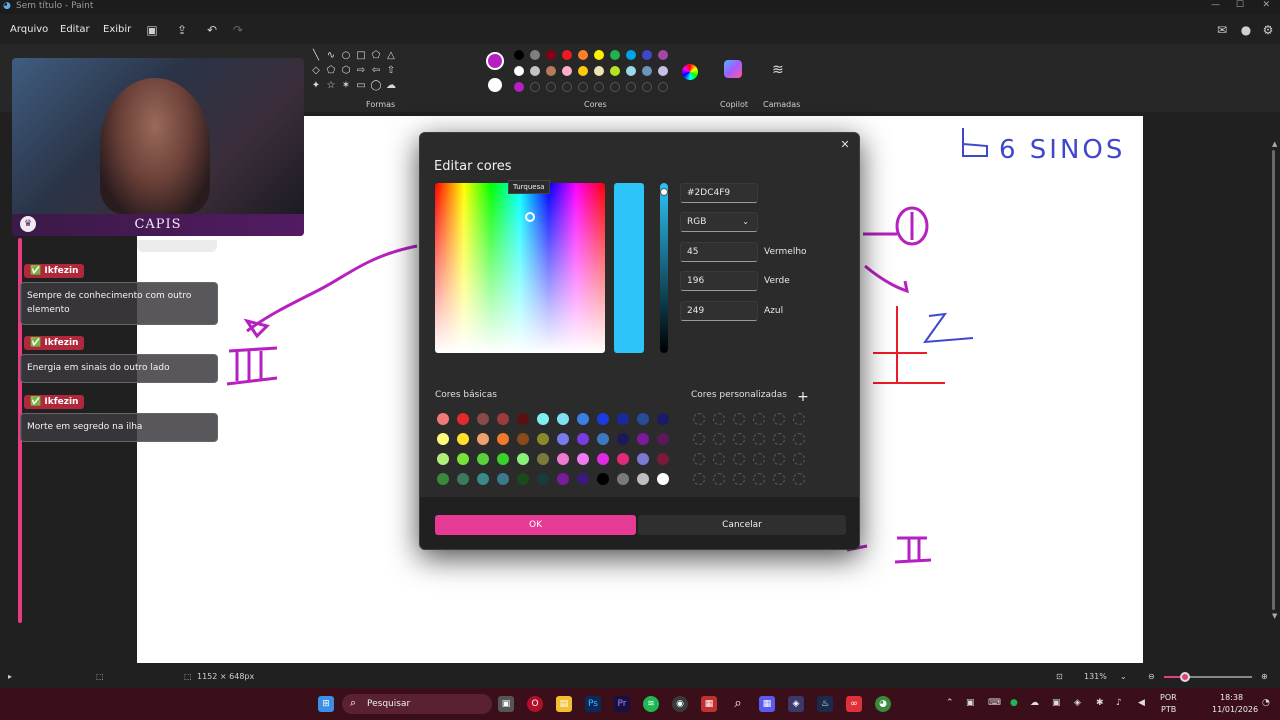  What do you see at coordinates (719, 252) in the screenshot?
I see `red-input: 45` at bounding box center [719, 252].